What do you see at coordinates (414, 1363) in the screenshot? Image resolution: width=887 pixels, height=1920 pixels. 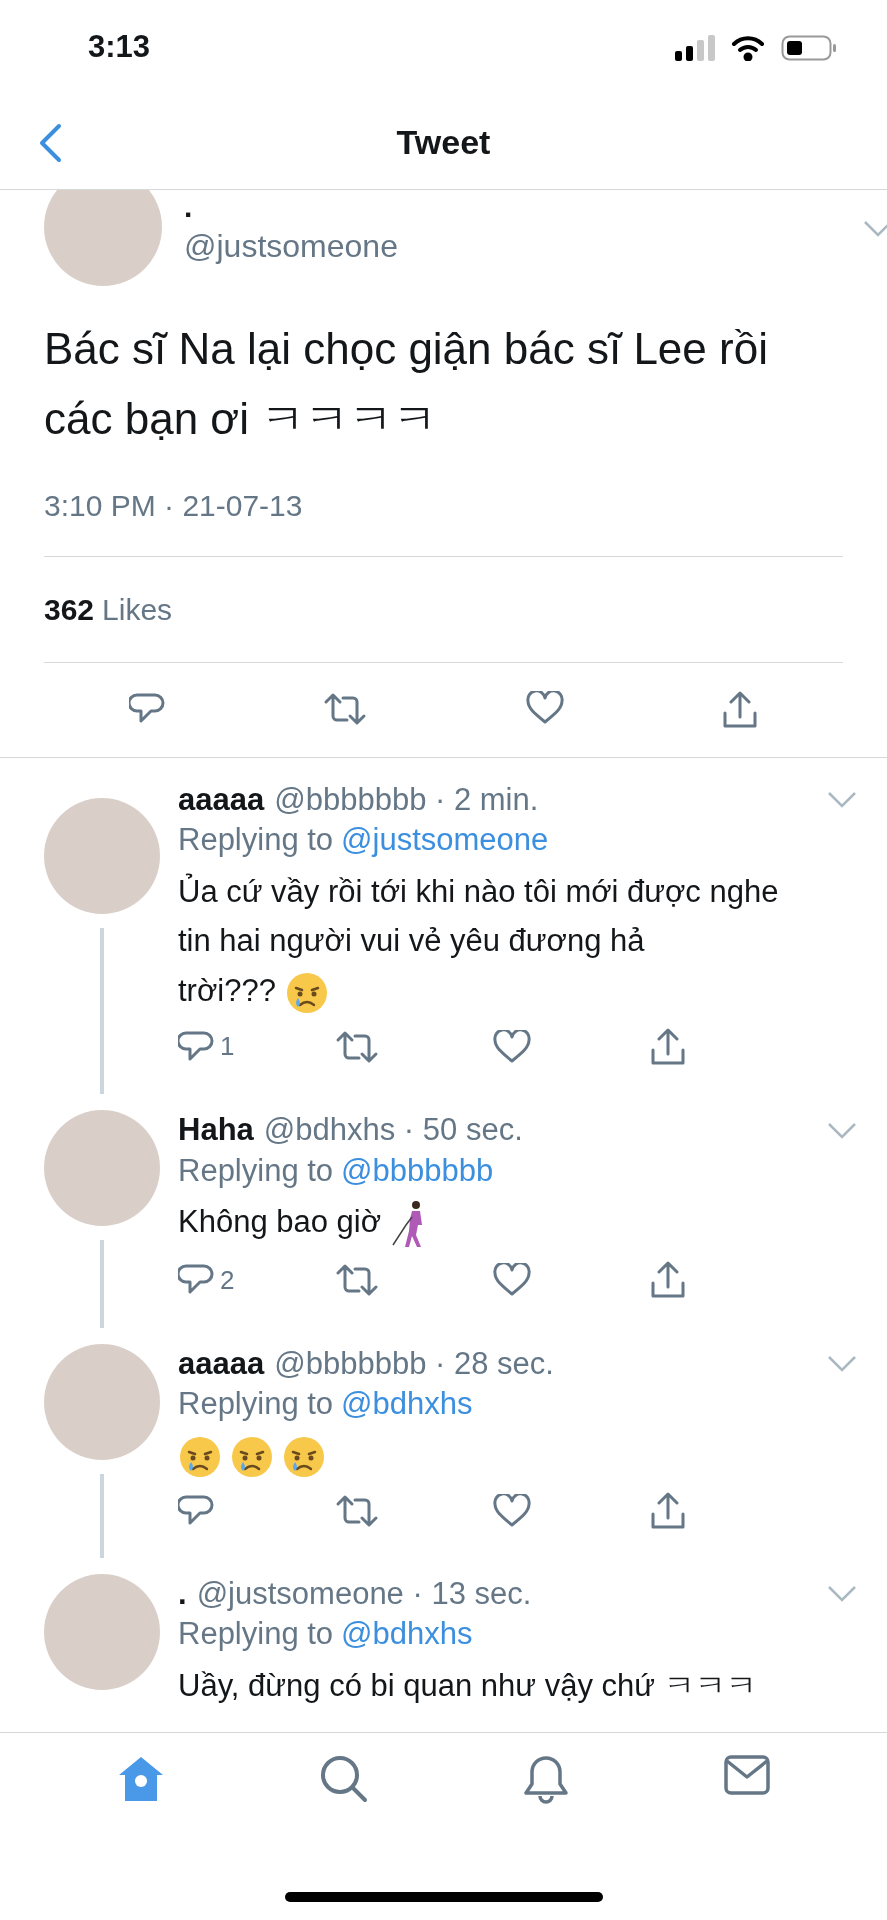 I see `handle-and-time: @bbbbbbb · 28 sec.` at bounding box center [414, 1363].